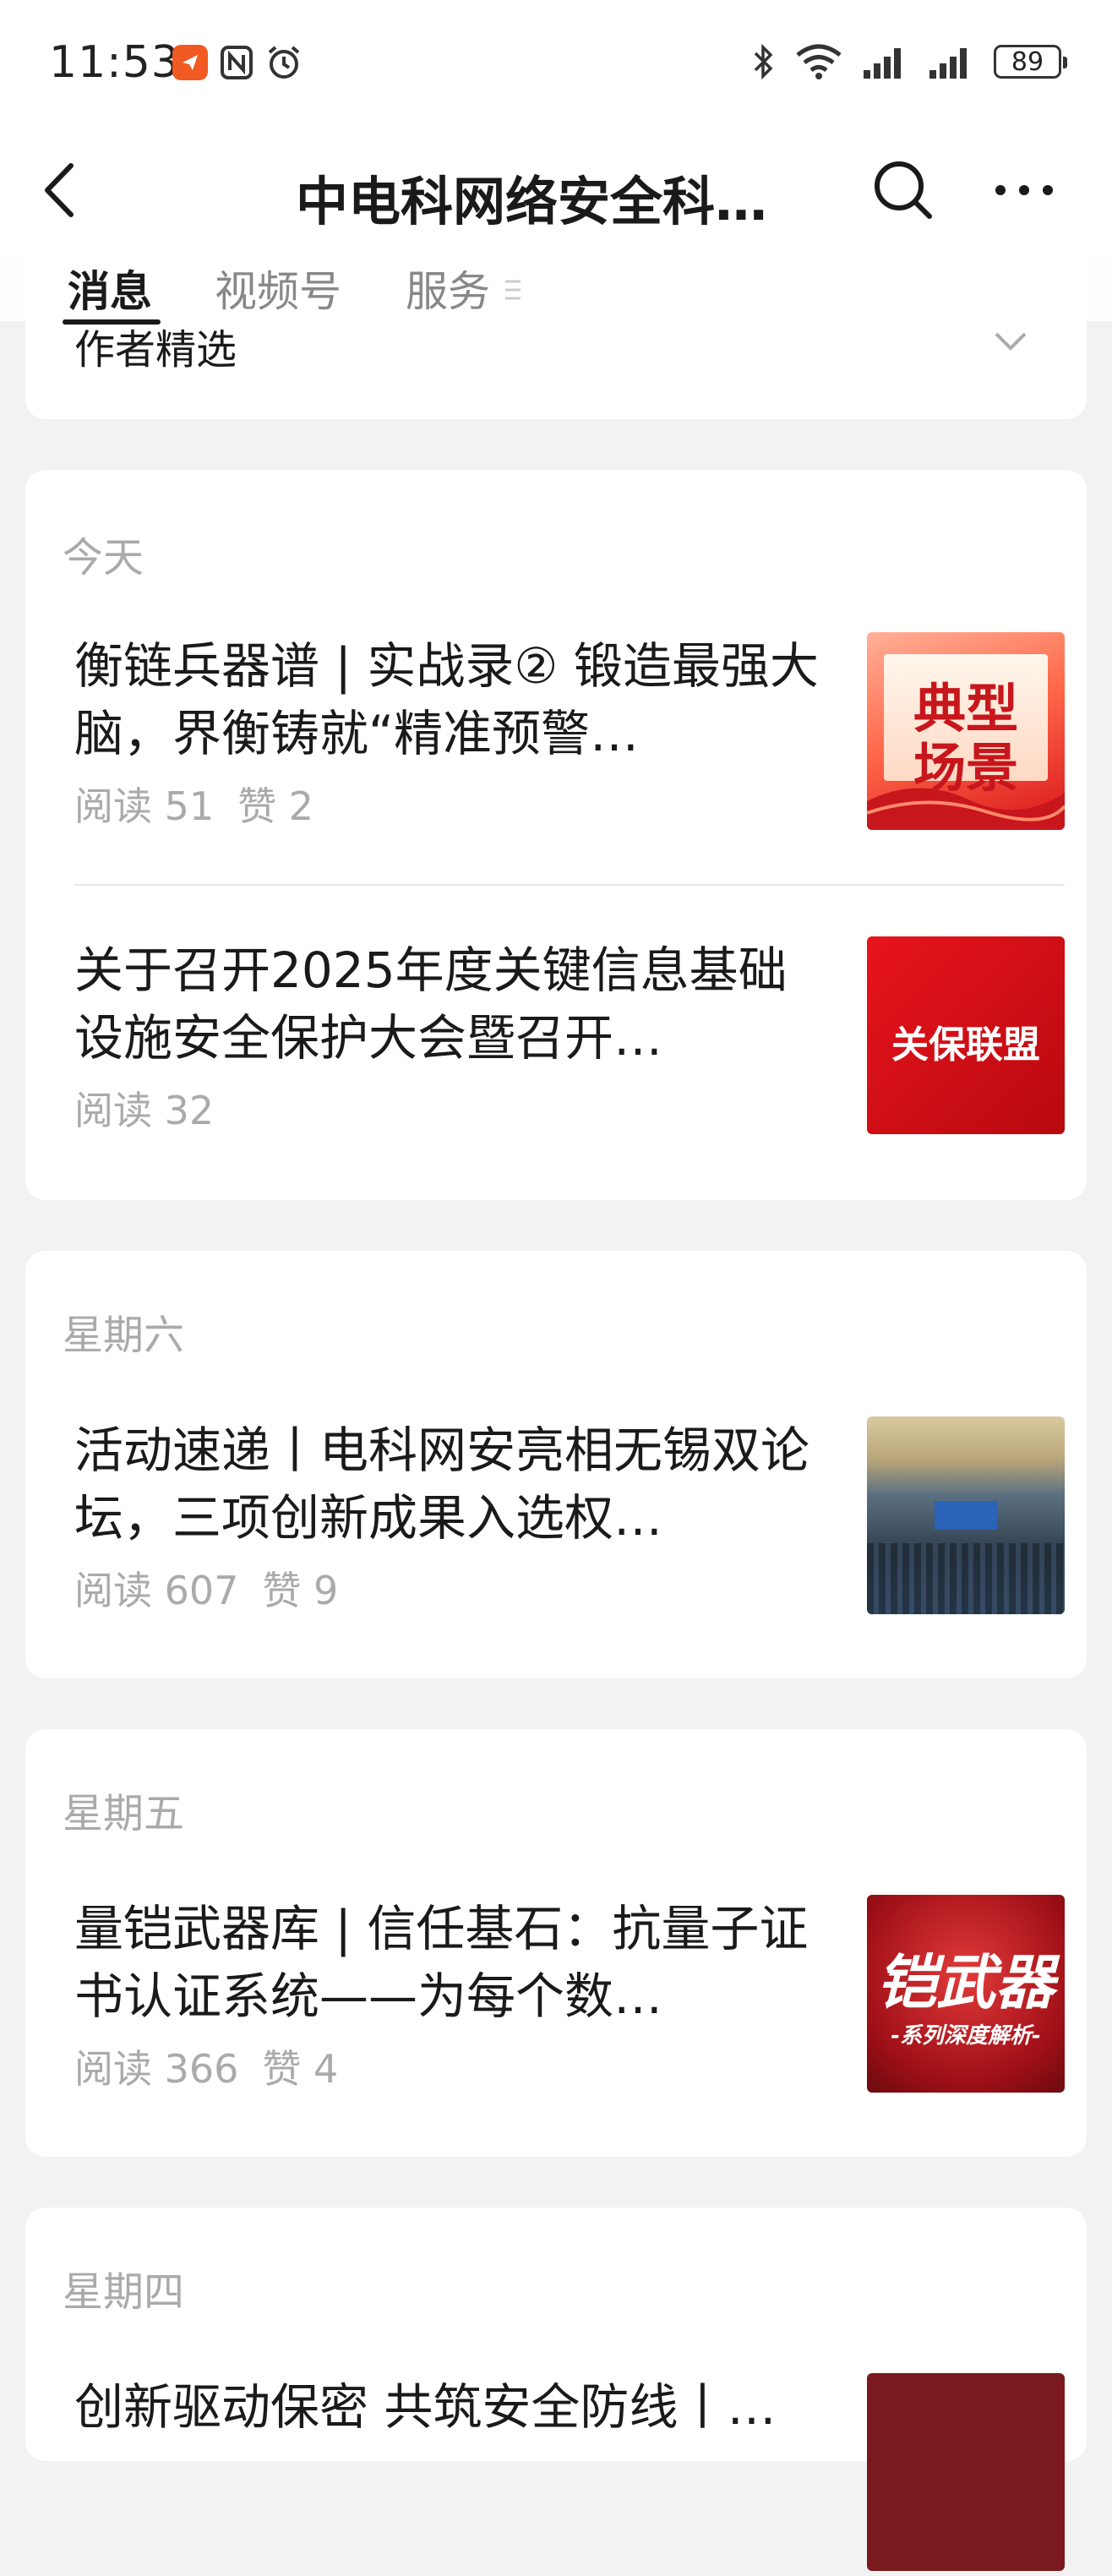 Image resolution: width=1112 pixels, height=2576 pixels. What do you see at coordinates (948, 63) in the screenshot?
I see `cellular-signal-2-icon` at bounding box center [948, 63].